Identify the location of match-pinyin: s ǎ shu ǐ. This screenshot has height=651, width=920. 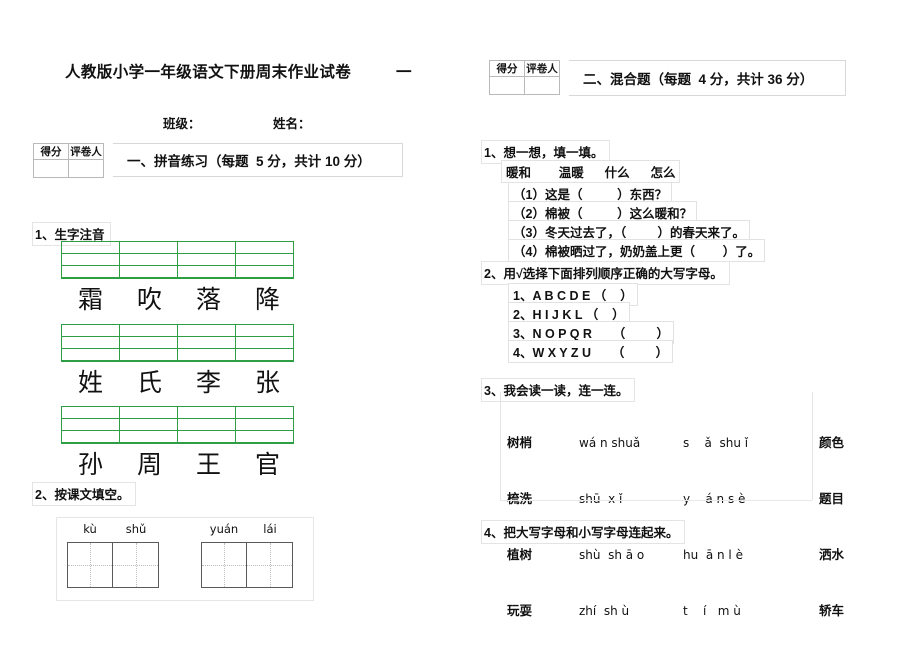
(718, 443).